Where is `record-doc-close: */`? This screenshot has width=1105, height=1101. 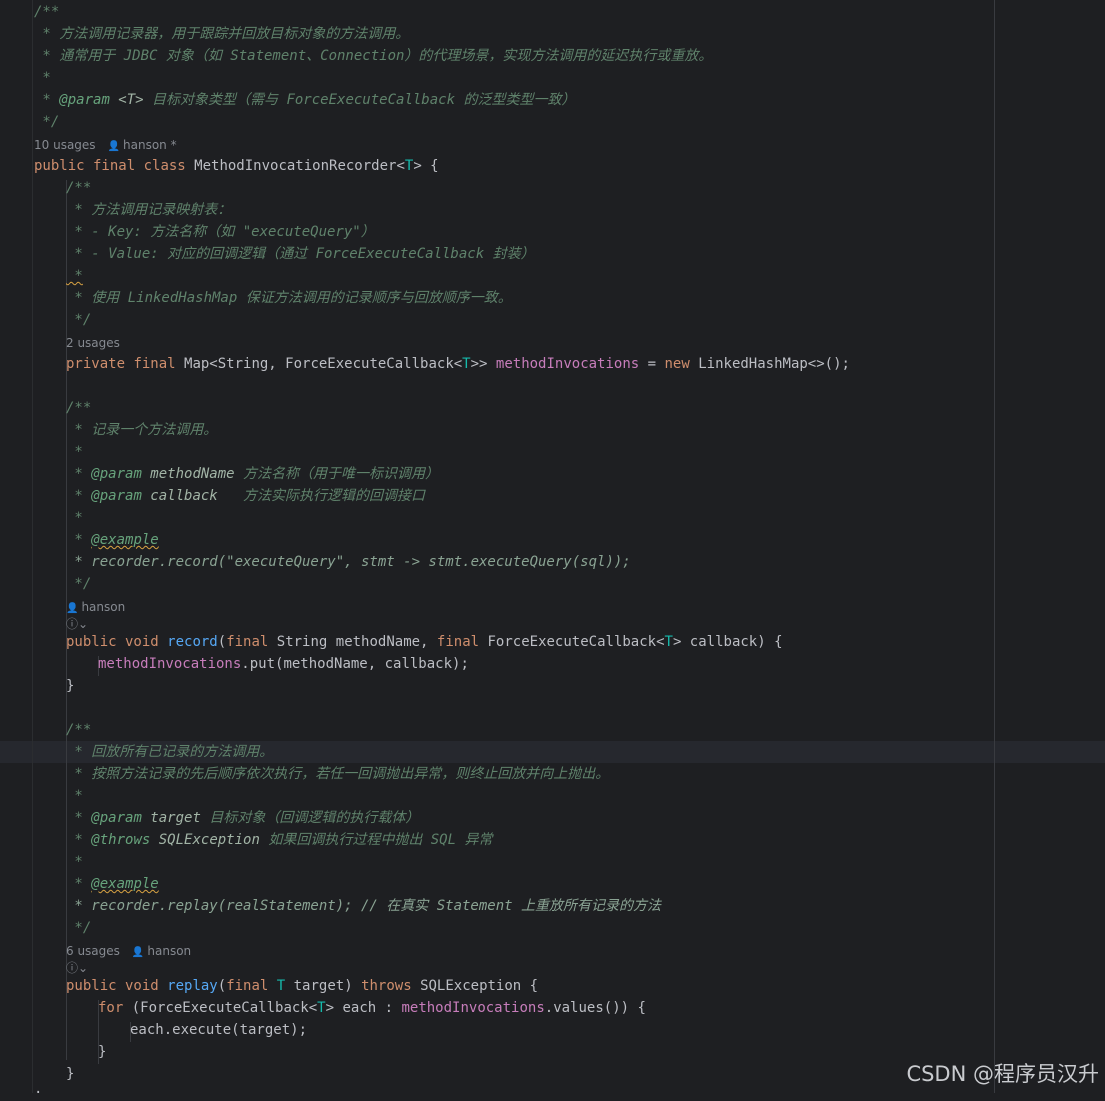 record-doc-close: */ is located at coordinates (79, 584).